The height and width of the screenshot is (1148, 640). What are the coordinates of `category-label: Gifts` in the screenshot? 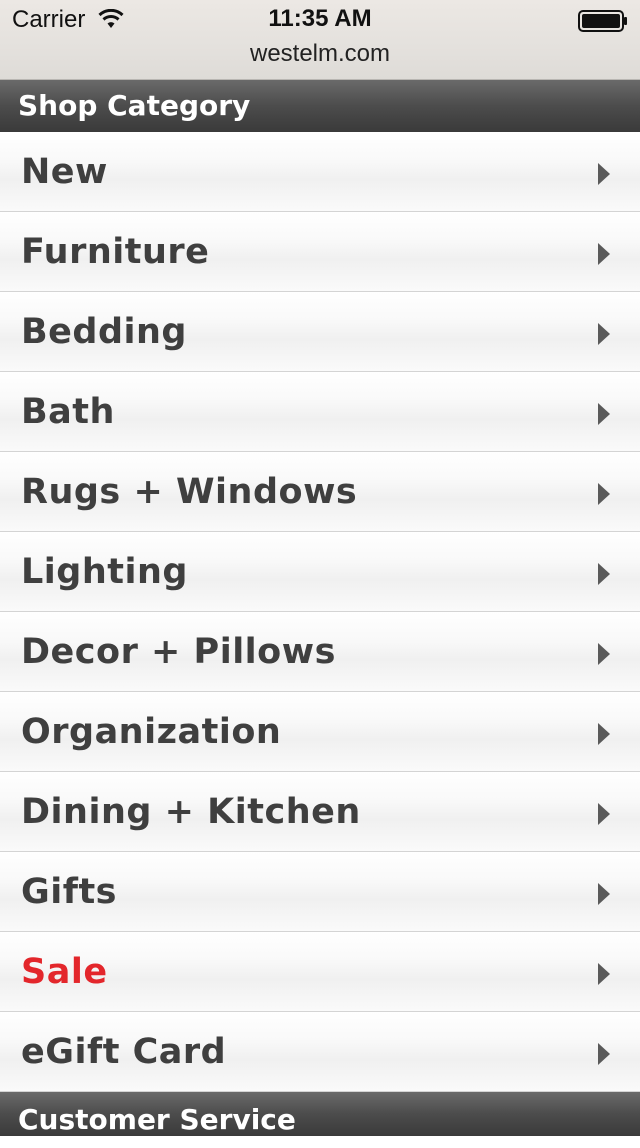 It's located at (69, 892).